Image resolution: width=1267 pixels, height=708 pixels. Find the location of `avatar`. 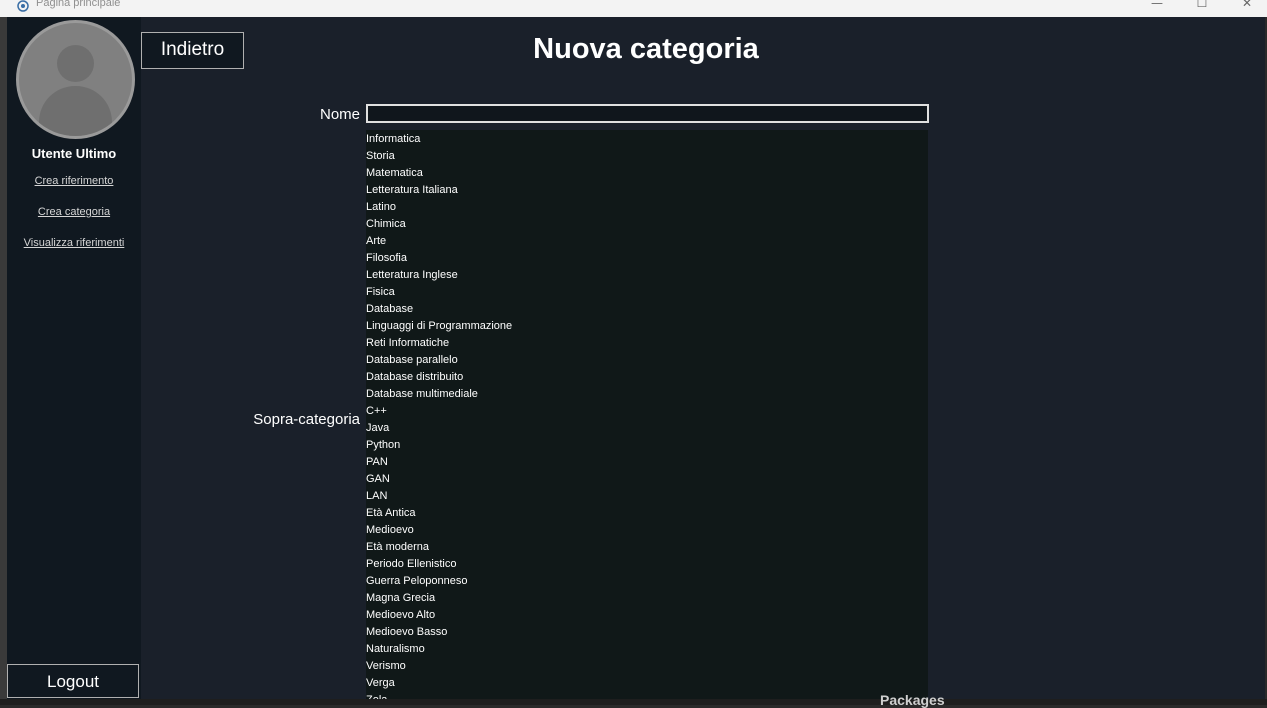

avatar is located at coordinates (75, 79).